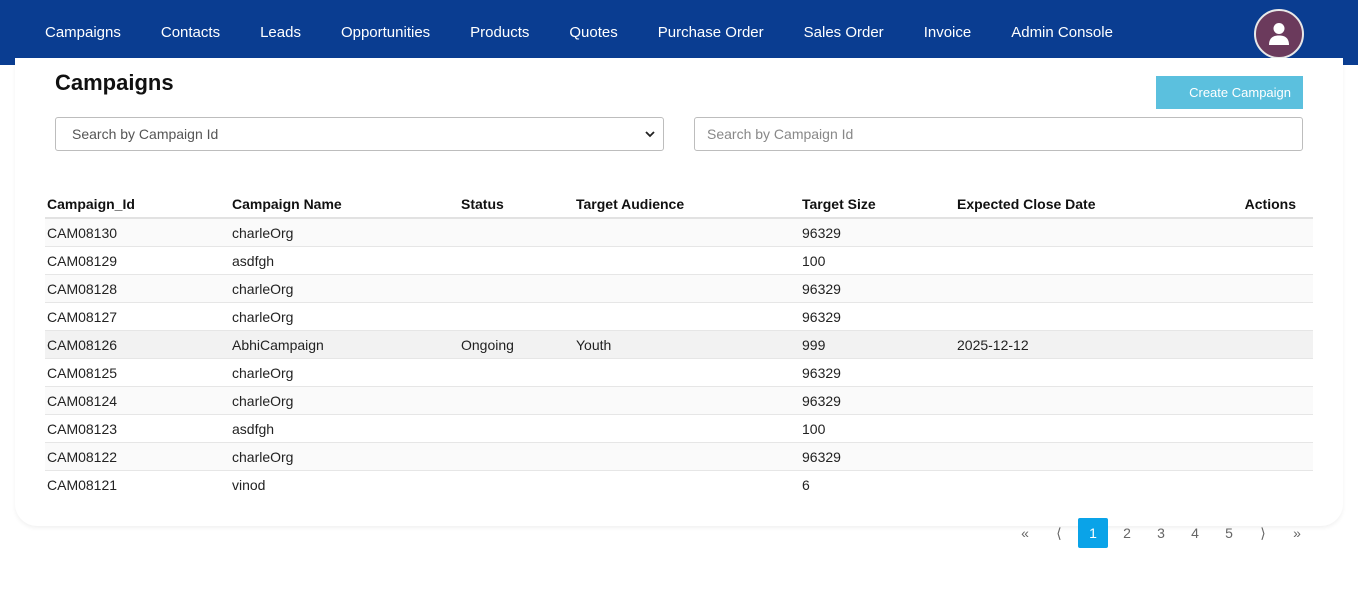 This screenshot has height=605, width=1358. What do you see at coordinates (137, 205) in the screenshot?
I see `column-header-campaign-id: Campaign_Id` at bounding box center [137, 205].